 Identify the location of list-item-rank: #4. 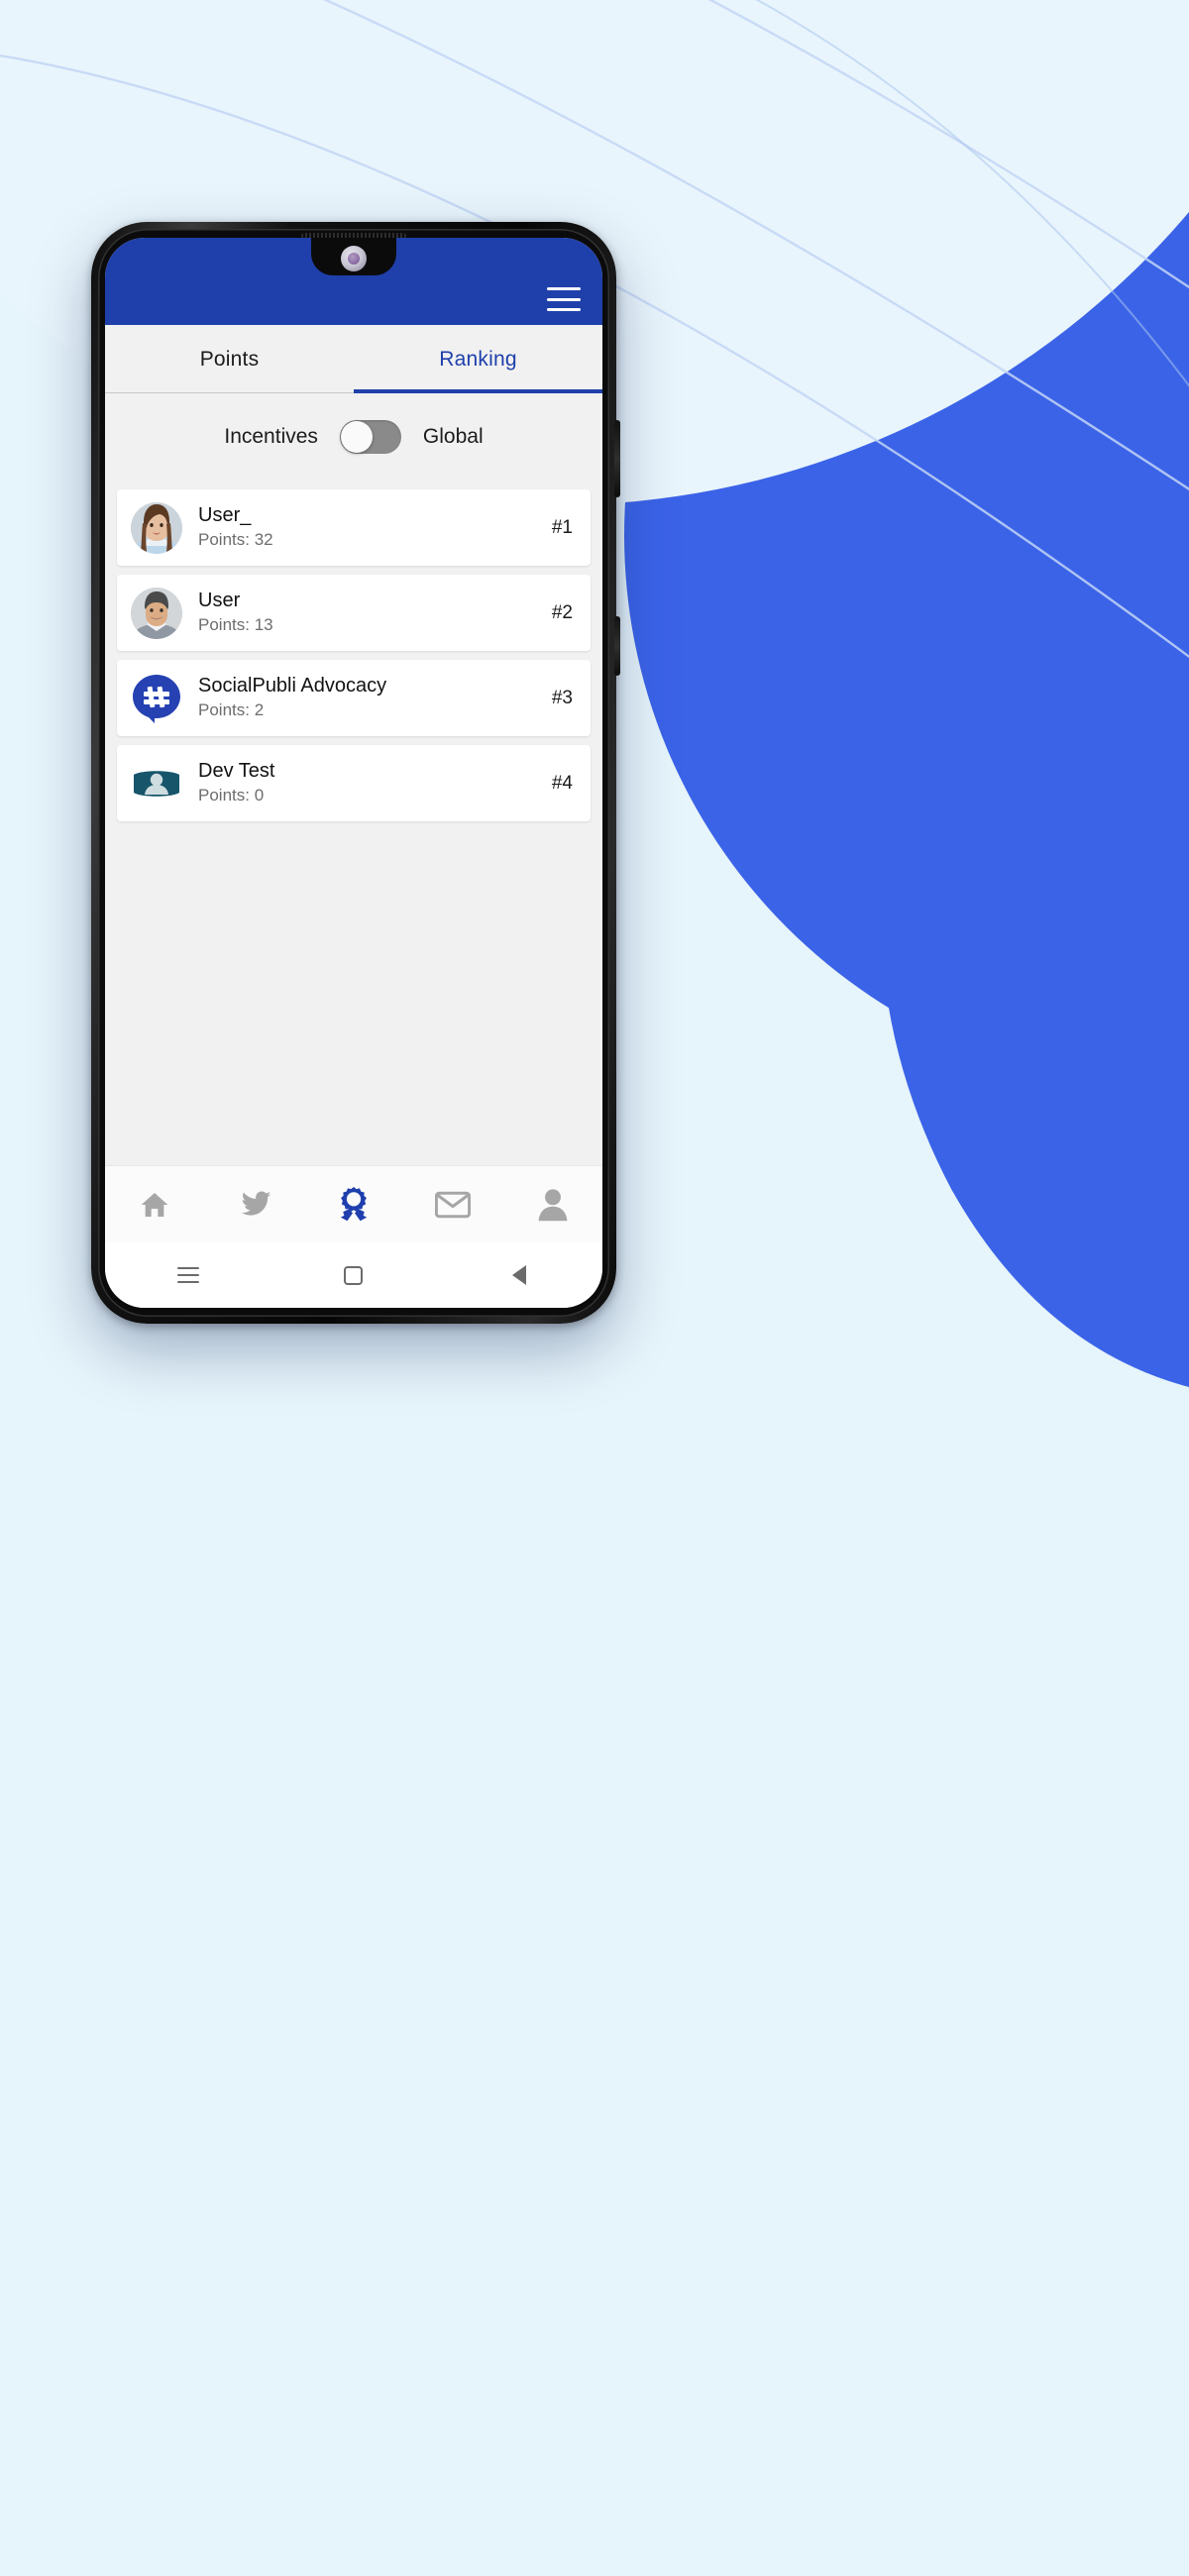
(562, 783).